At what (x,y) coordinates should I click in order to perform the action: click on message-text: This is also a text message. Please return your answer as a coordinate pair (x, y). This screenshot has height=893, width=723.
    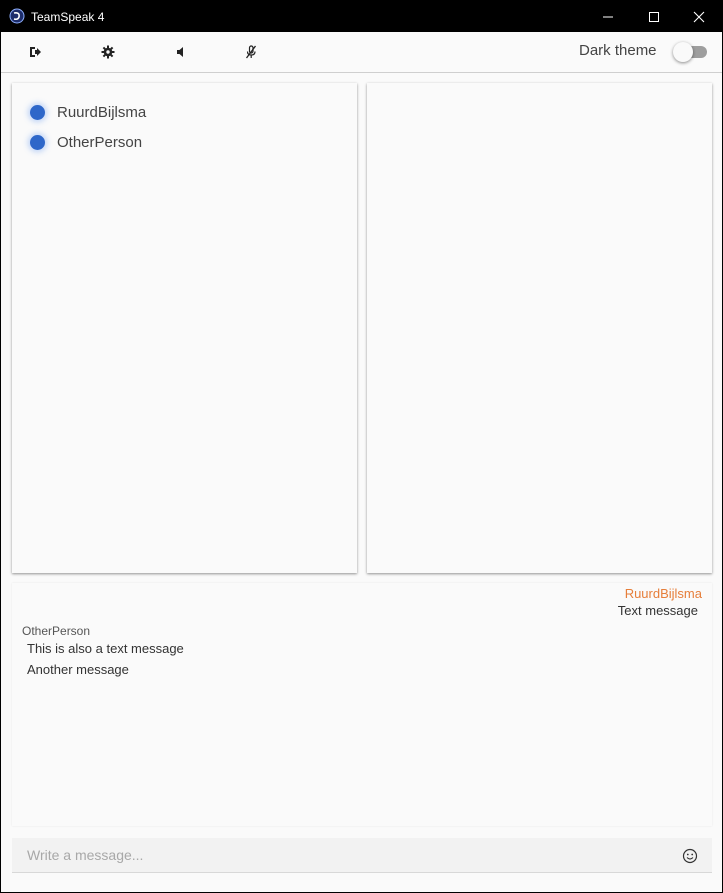
    Looking at the image, I should click on (105, 648).